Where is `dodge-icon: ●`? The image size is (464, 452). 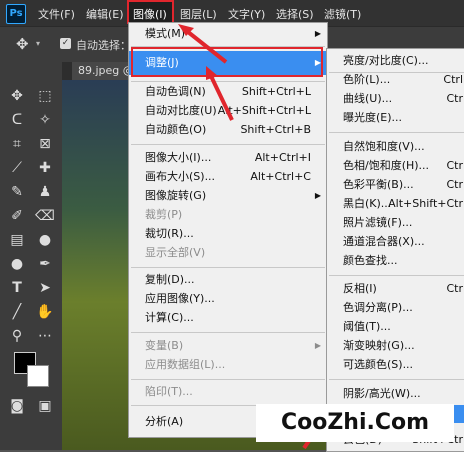
dodge-icon: ● is located at coordinates (17, 264).